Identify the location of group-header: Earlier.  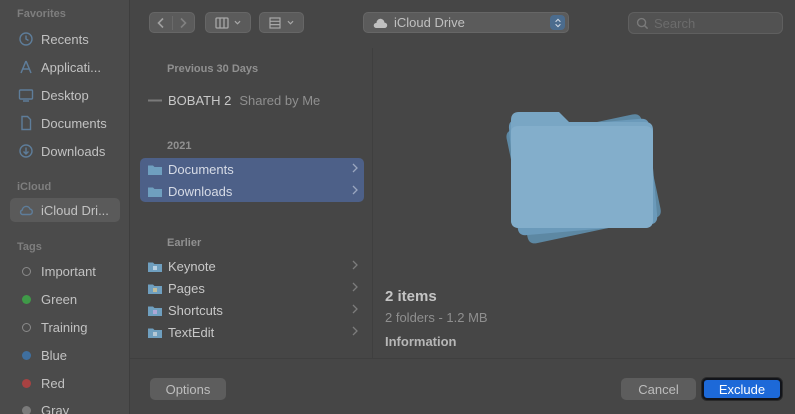
(184, 243).